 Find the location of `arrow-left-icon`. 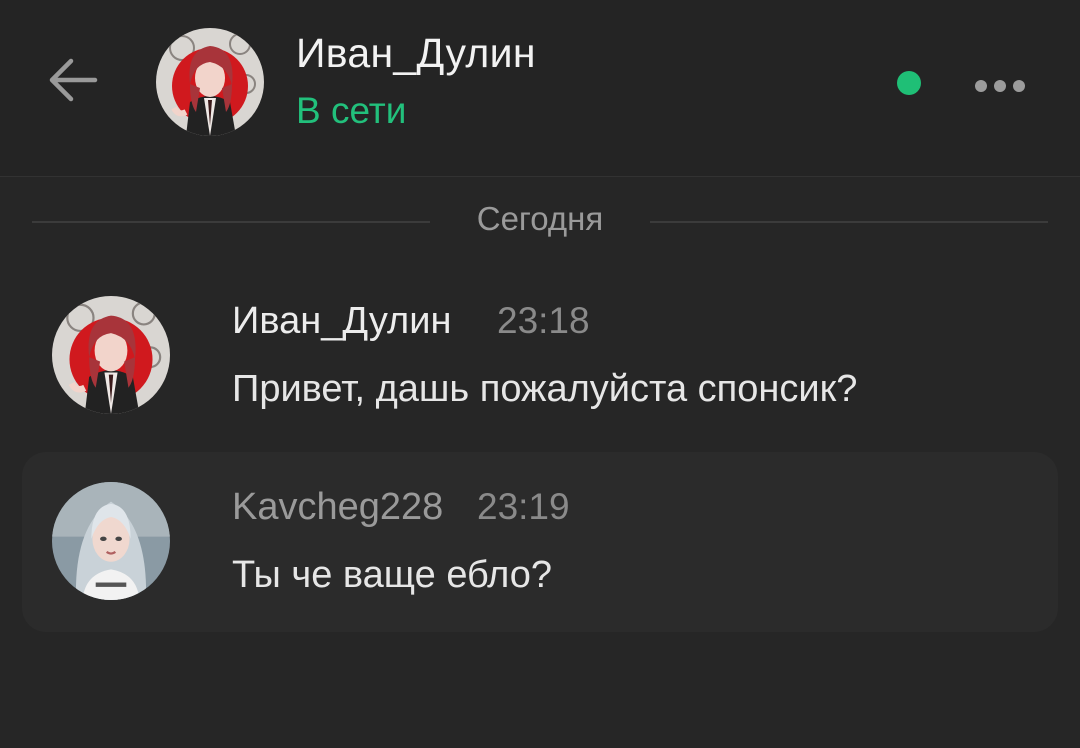

arrow-left-icon is located at coordinates (73, 80).